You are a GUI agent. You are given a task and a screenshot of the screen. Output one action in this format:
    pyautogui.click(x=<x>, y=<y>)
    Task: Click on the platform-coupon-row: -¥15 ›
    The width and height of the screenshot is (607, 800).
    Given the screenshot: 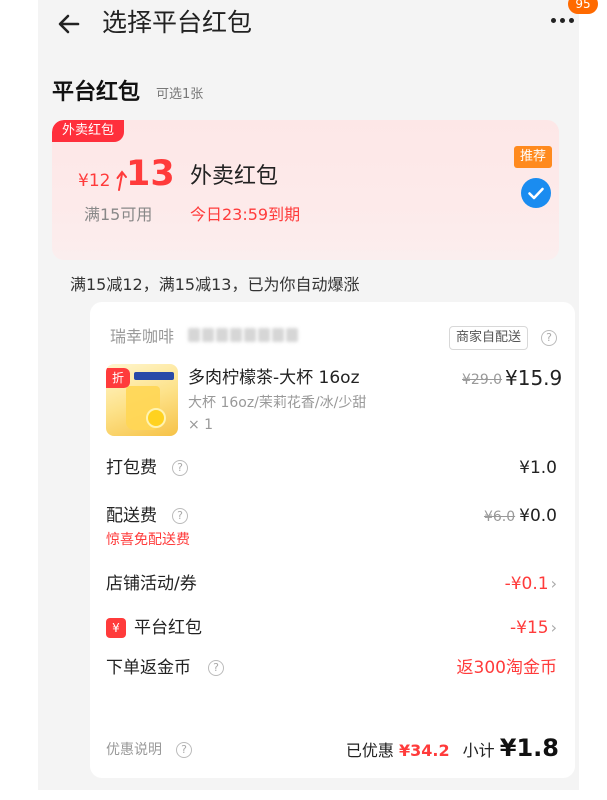 What is the action you would take?
    pyautogui.click(x=533, y=628)
    